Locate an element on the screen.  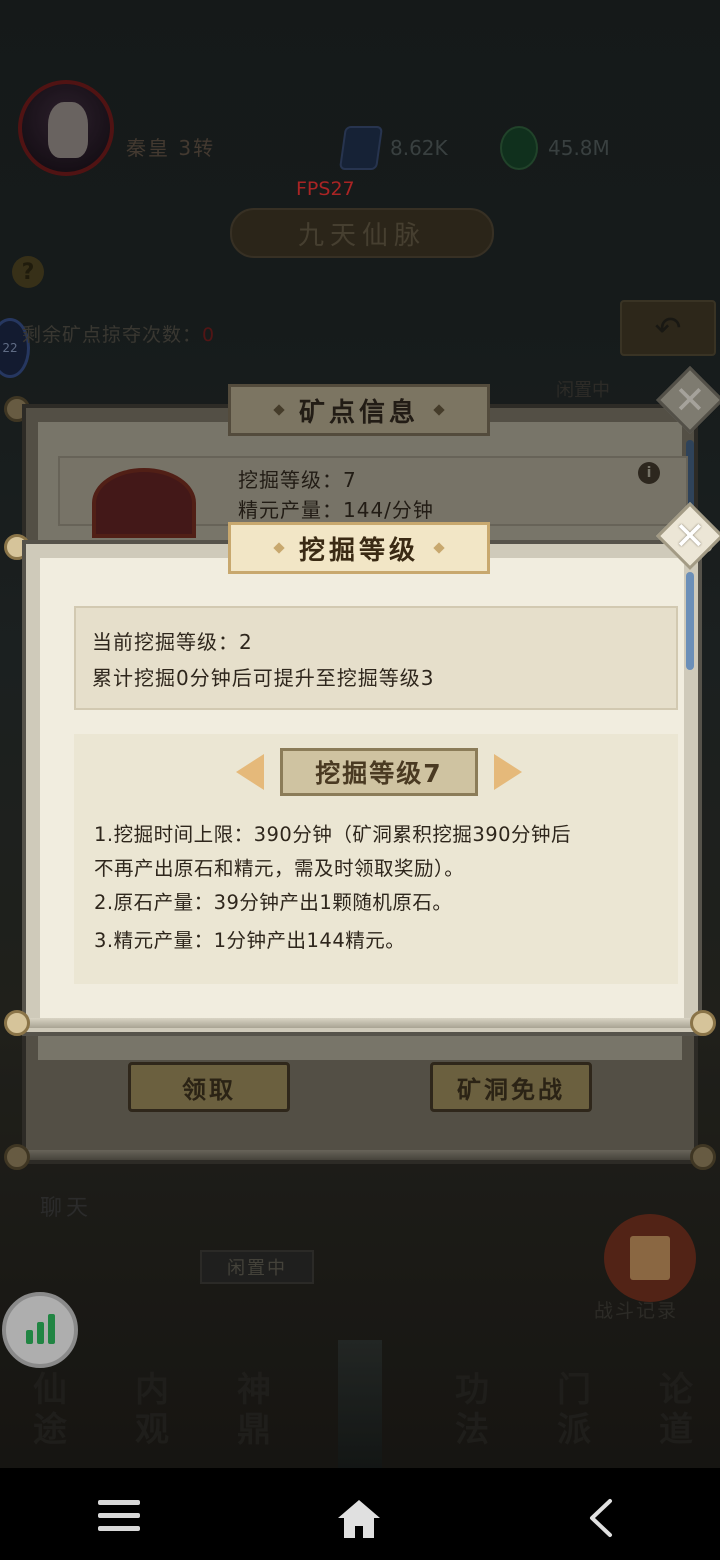
close-icon: ✕ is located at coordinates (690, 536).